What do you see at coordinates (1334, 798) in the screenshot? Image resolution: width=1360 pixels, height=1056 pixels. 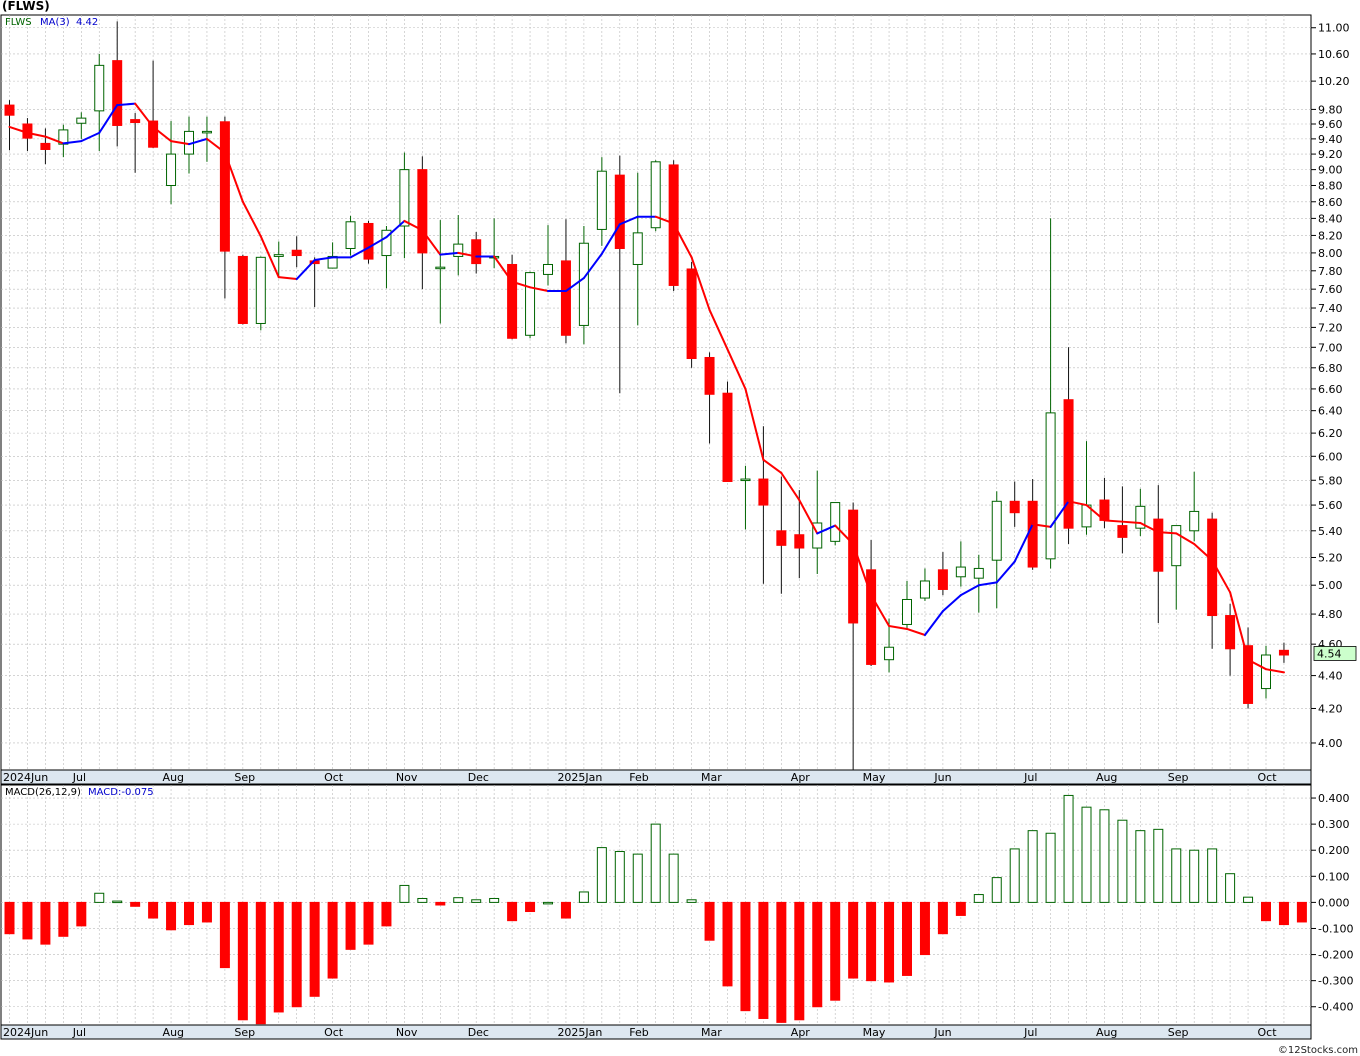 I see `macd-y-tick-label: 0.400` at bounding box center [1334, 798].